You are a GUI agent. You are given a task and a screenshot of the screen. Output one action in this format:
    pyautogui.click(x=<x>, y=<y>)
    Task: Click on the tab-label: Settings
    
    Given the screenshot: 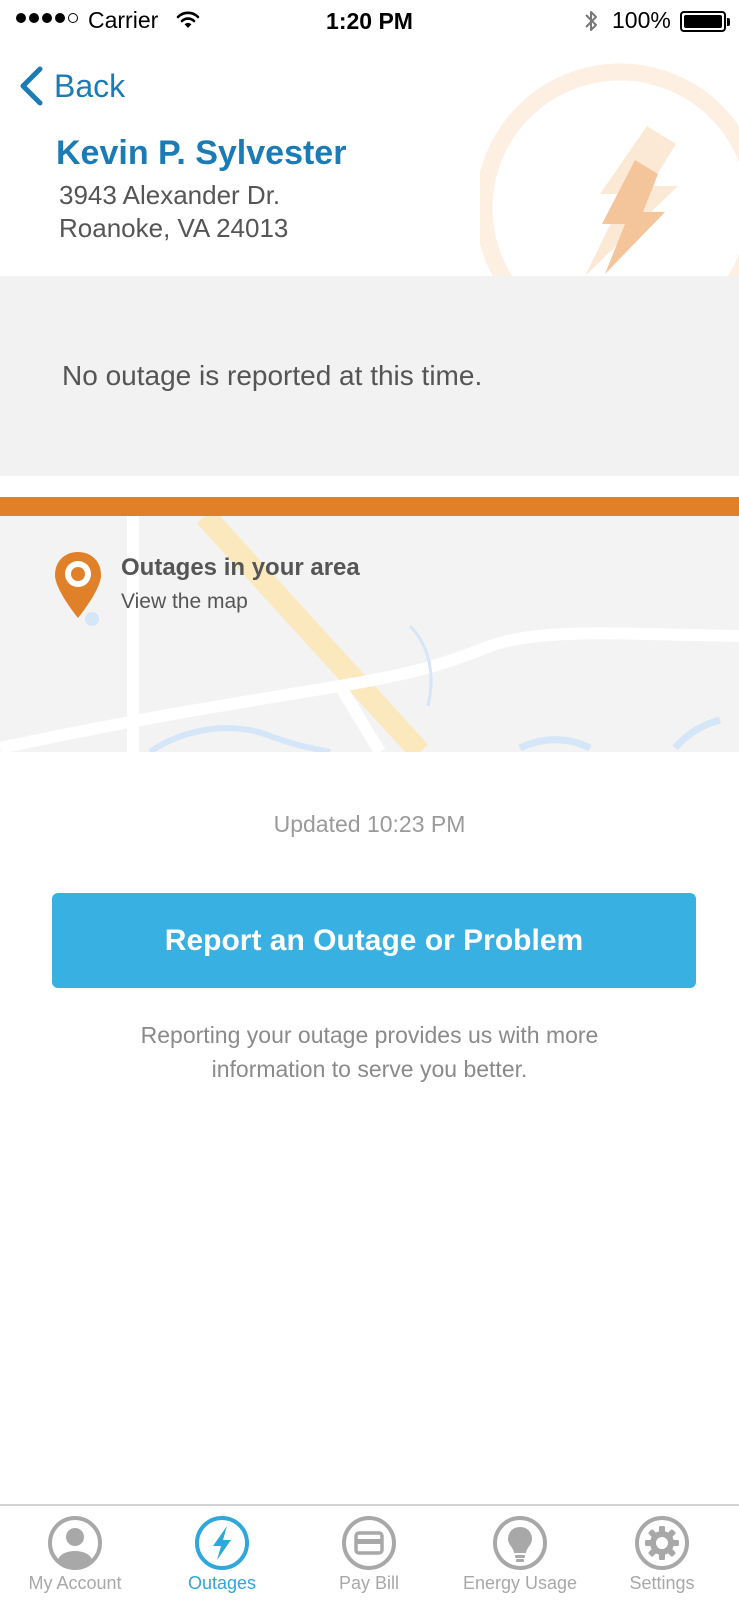 What is the action you would take?
    pyautogui.click(x=662, y=1583)
    